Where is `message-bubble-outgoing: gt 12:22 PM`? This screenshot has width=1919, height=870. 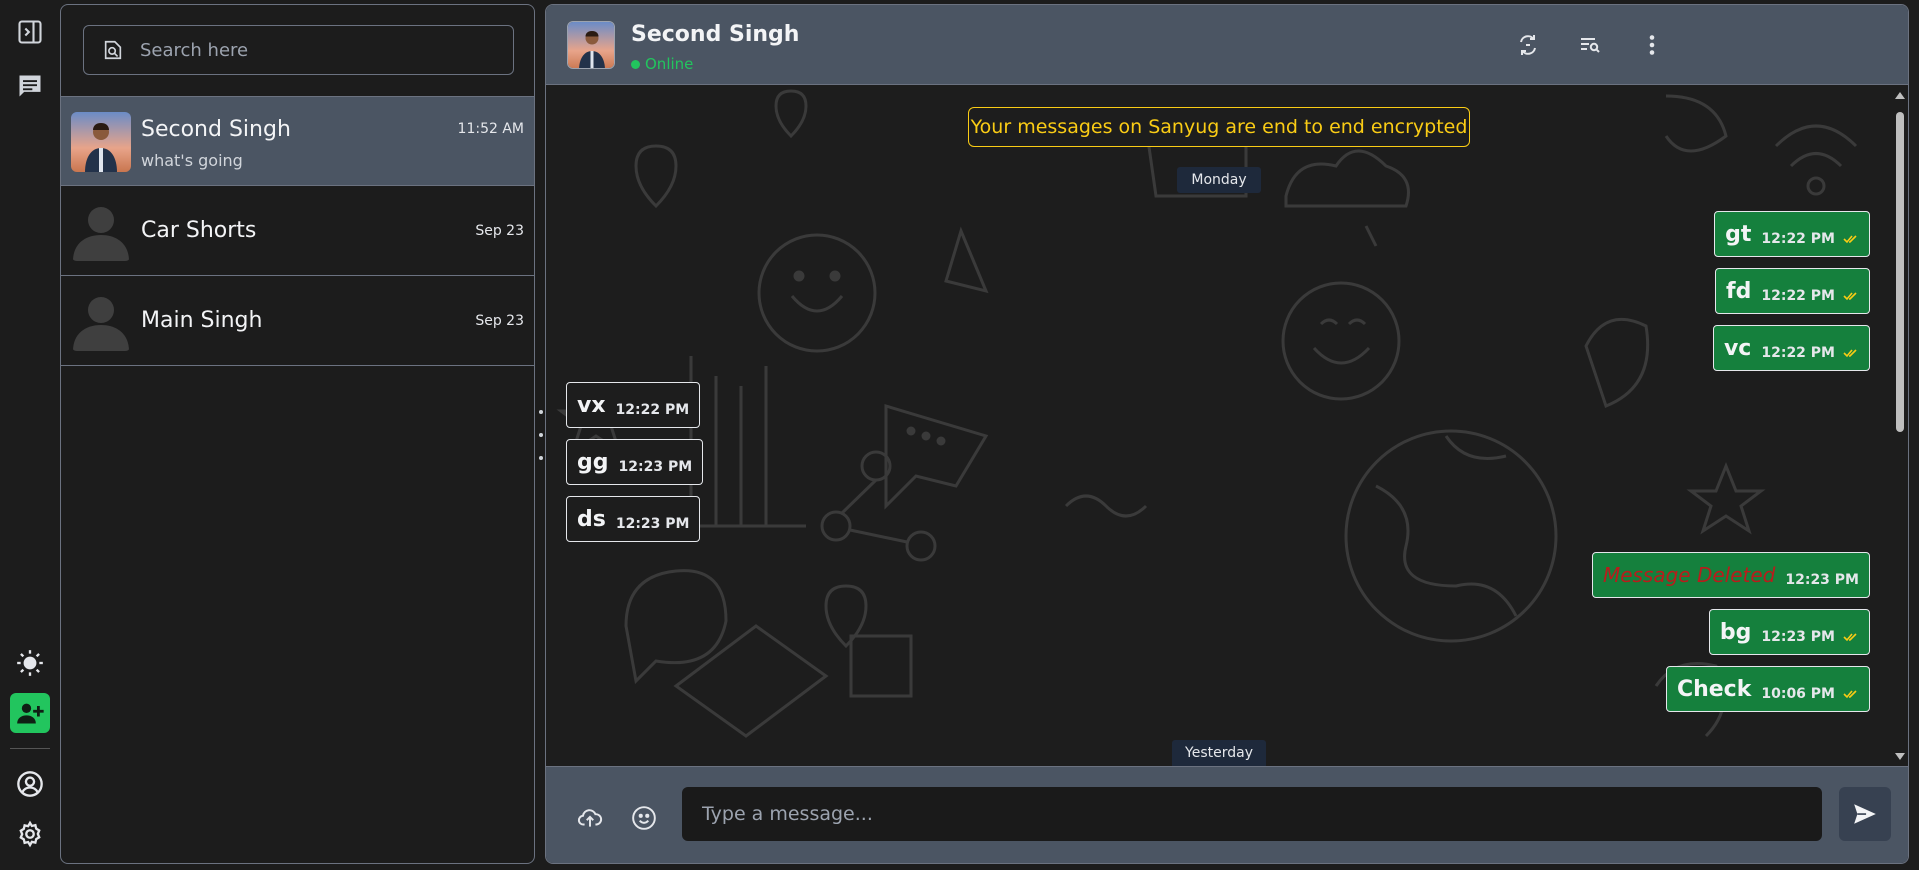 message-bubble-outgoing: gt 12:22 PM is located at coordinates (1792, 234).